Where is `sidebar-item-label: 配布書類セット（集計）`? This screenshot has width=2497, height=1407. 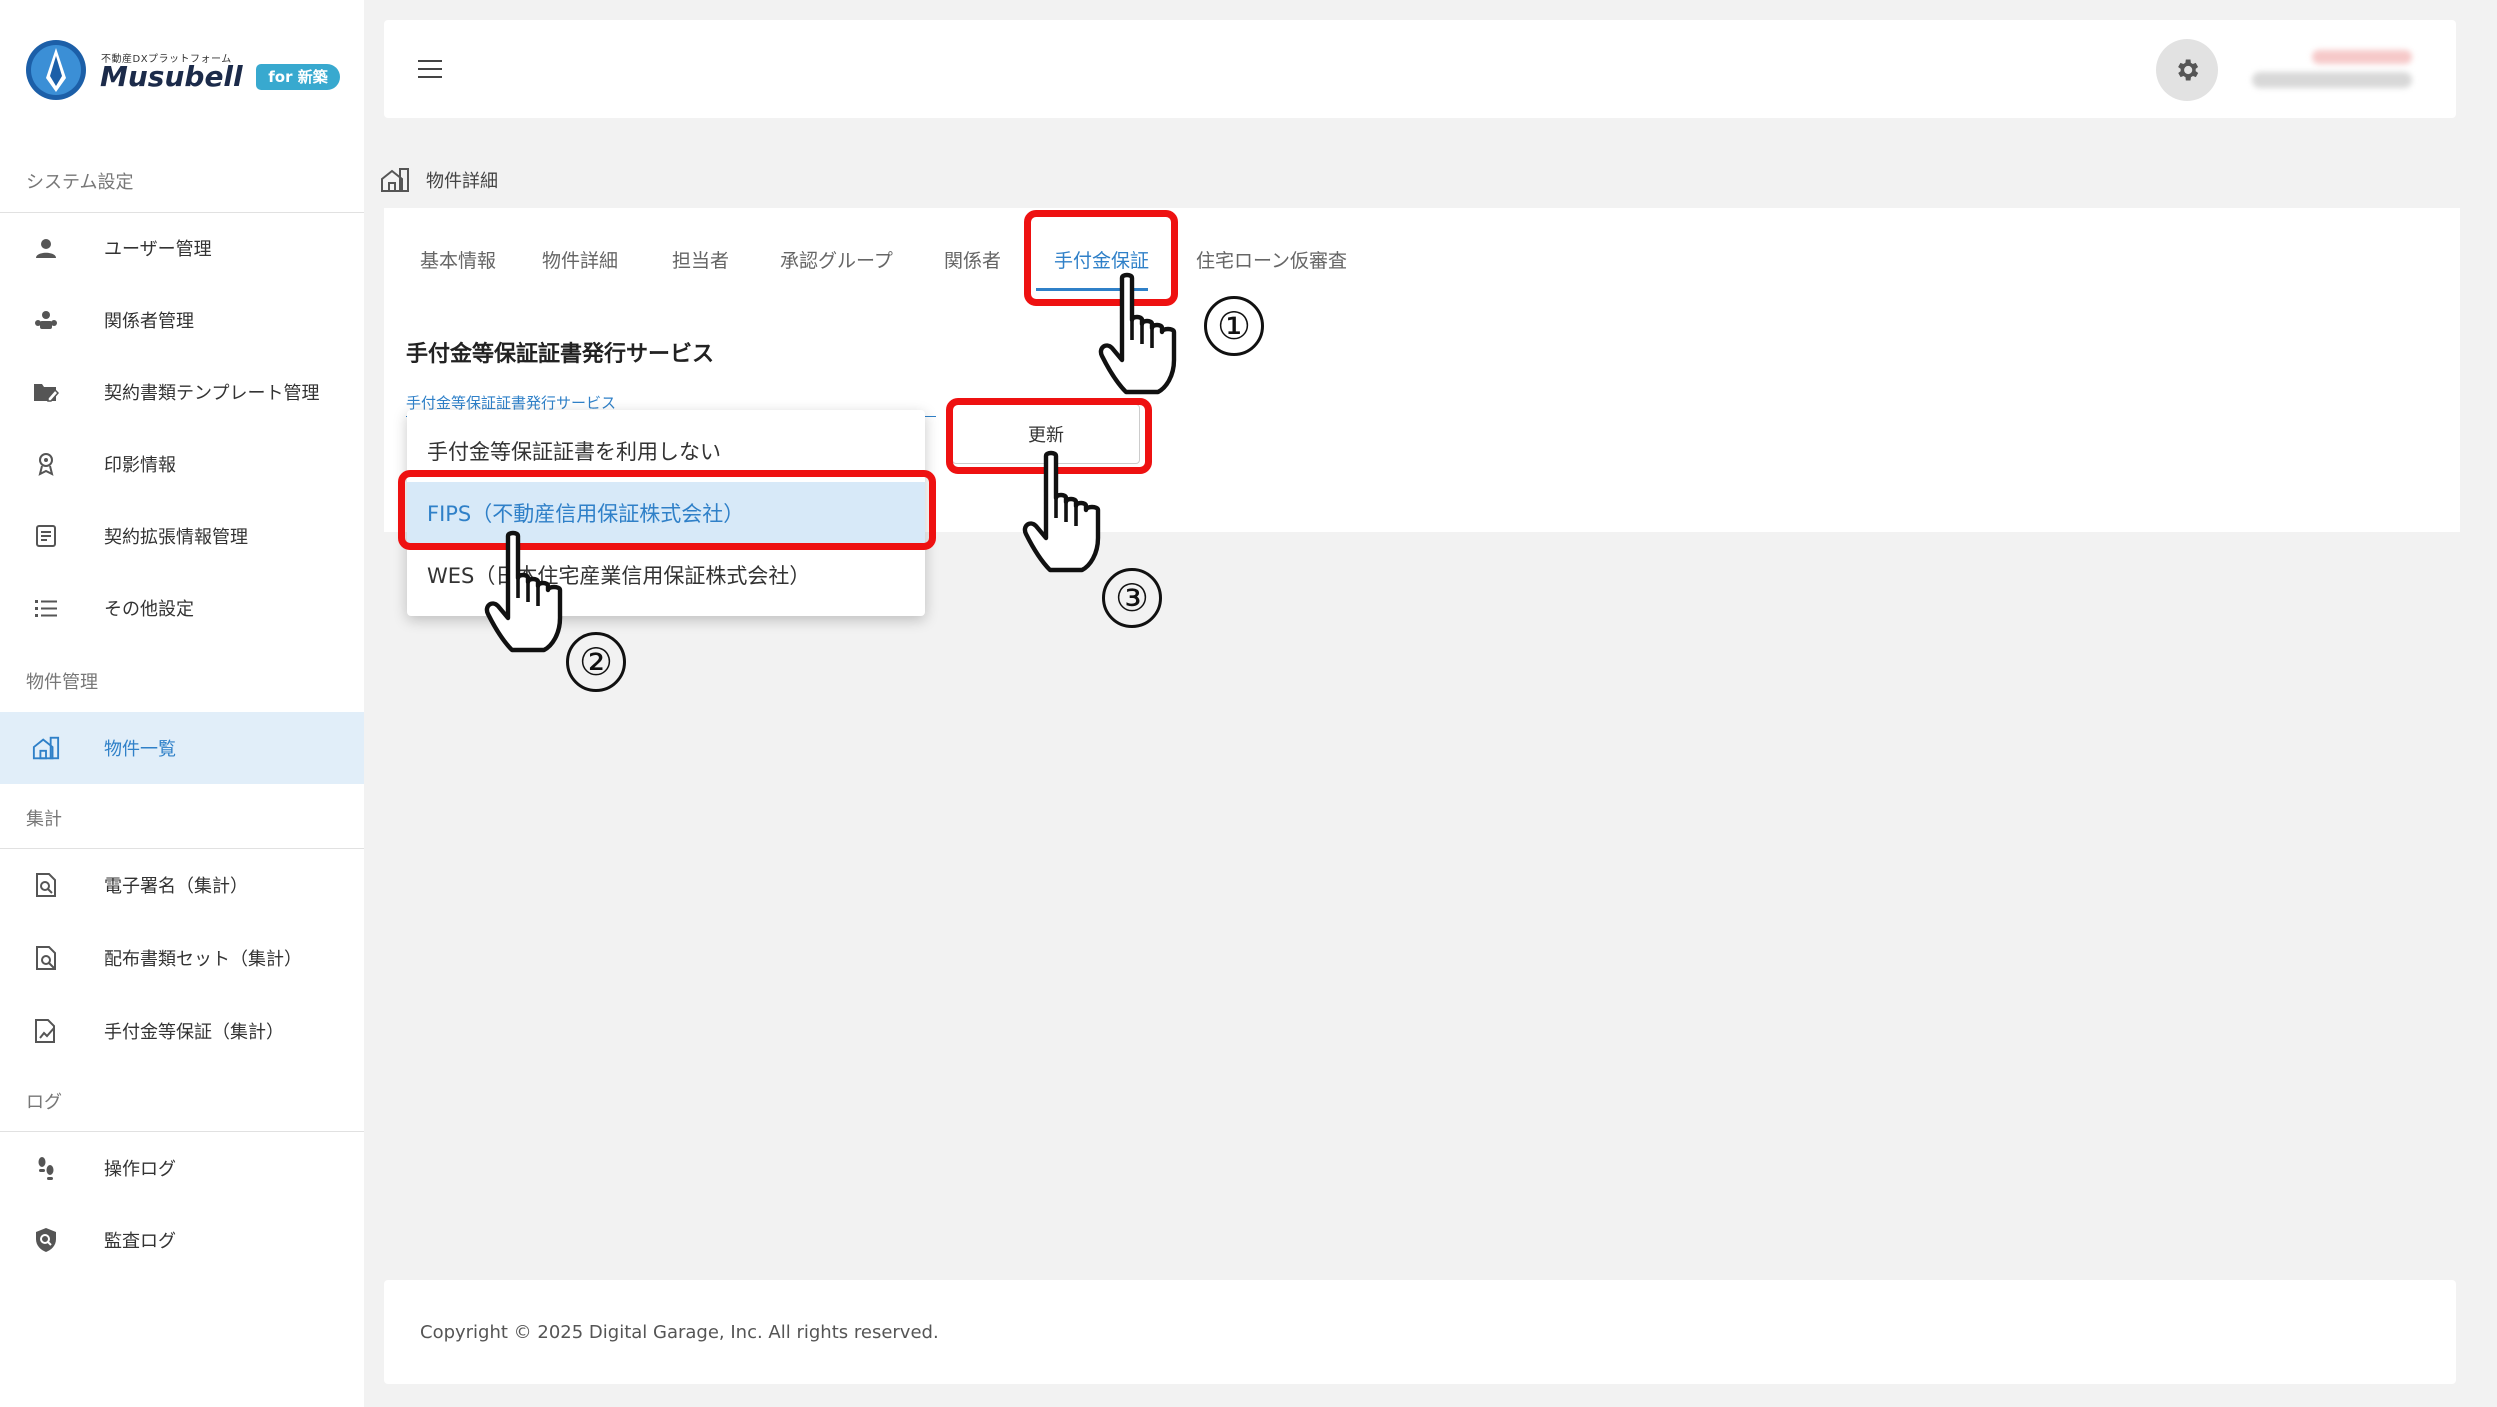
sidebar-item-label: 配布書類セット（集計） is located at coordinates (203, 959).